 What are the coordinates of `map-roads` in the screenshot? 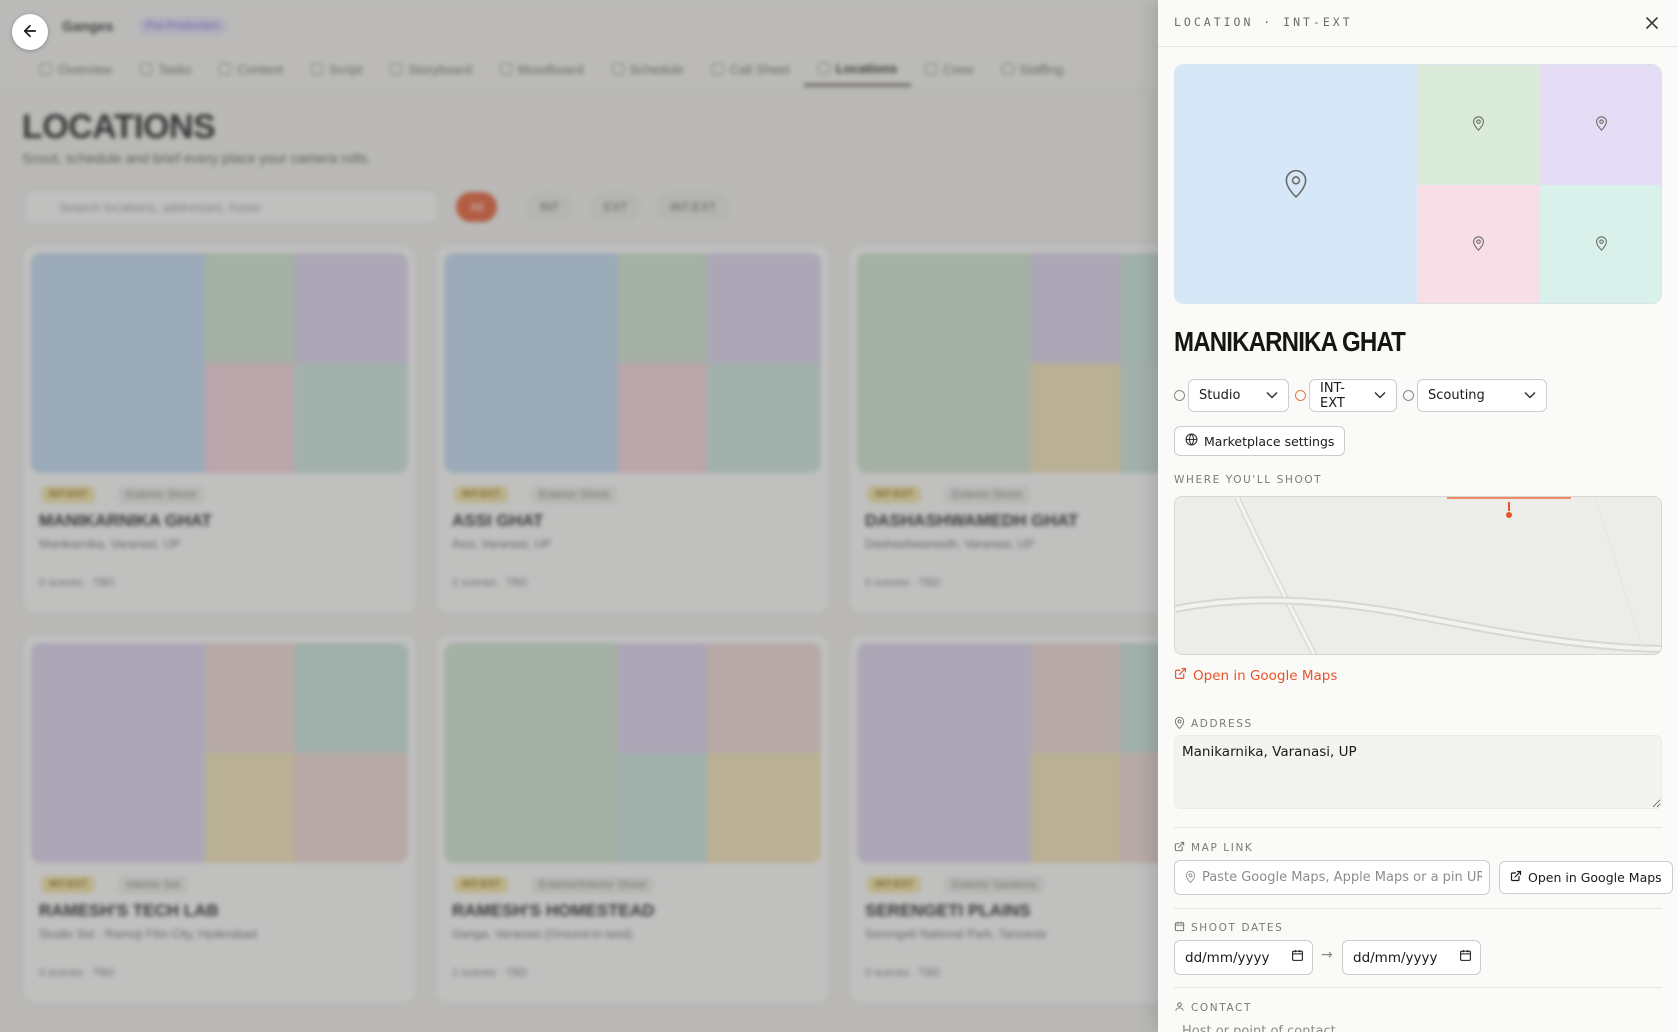 It's located at (1418, 575).